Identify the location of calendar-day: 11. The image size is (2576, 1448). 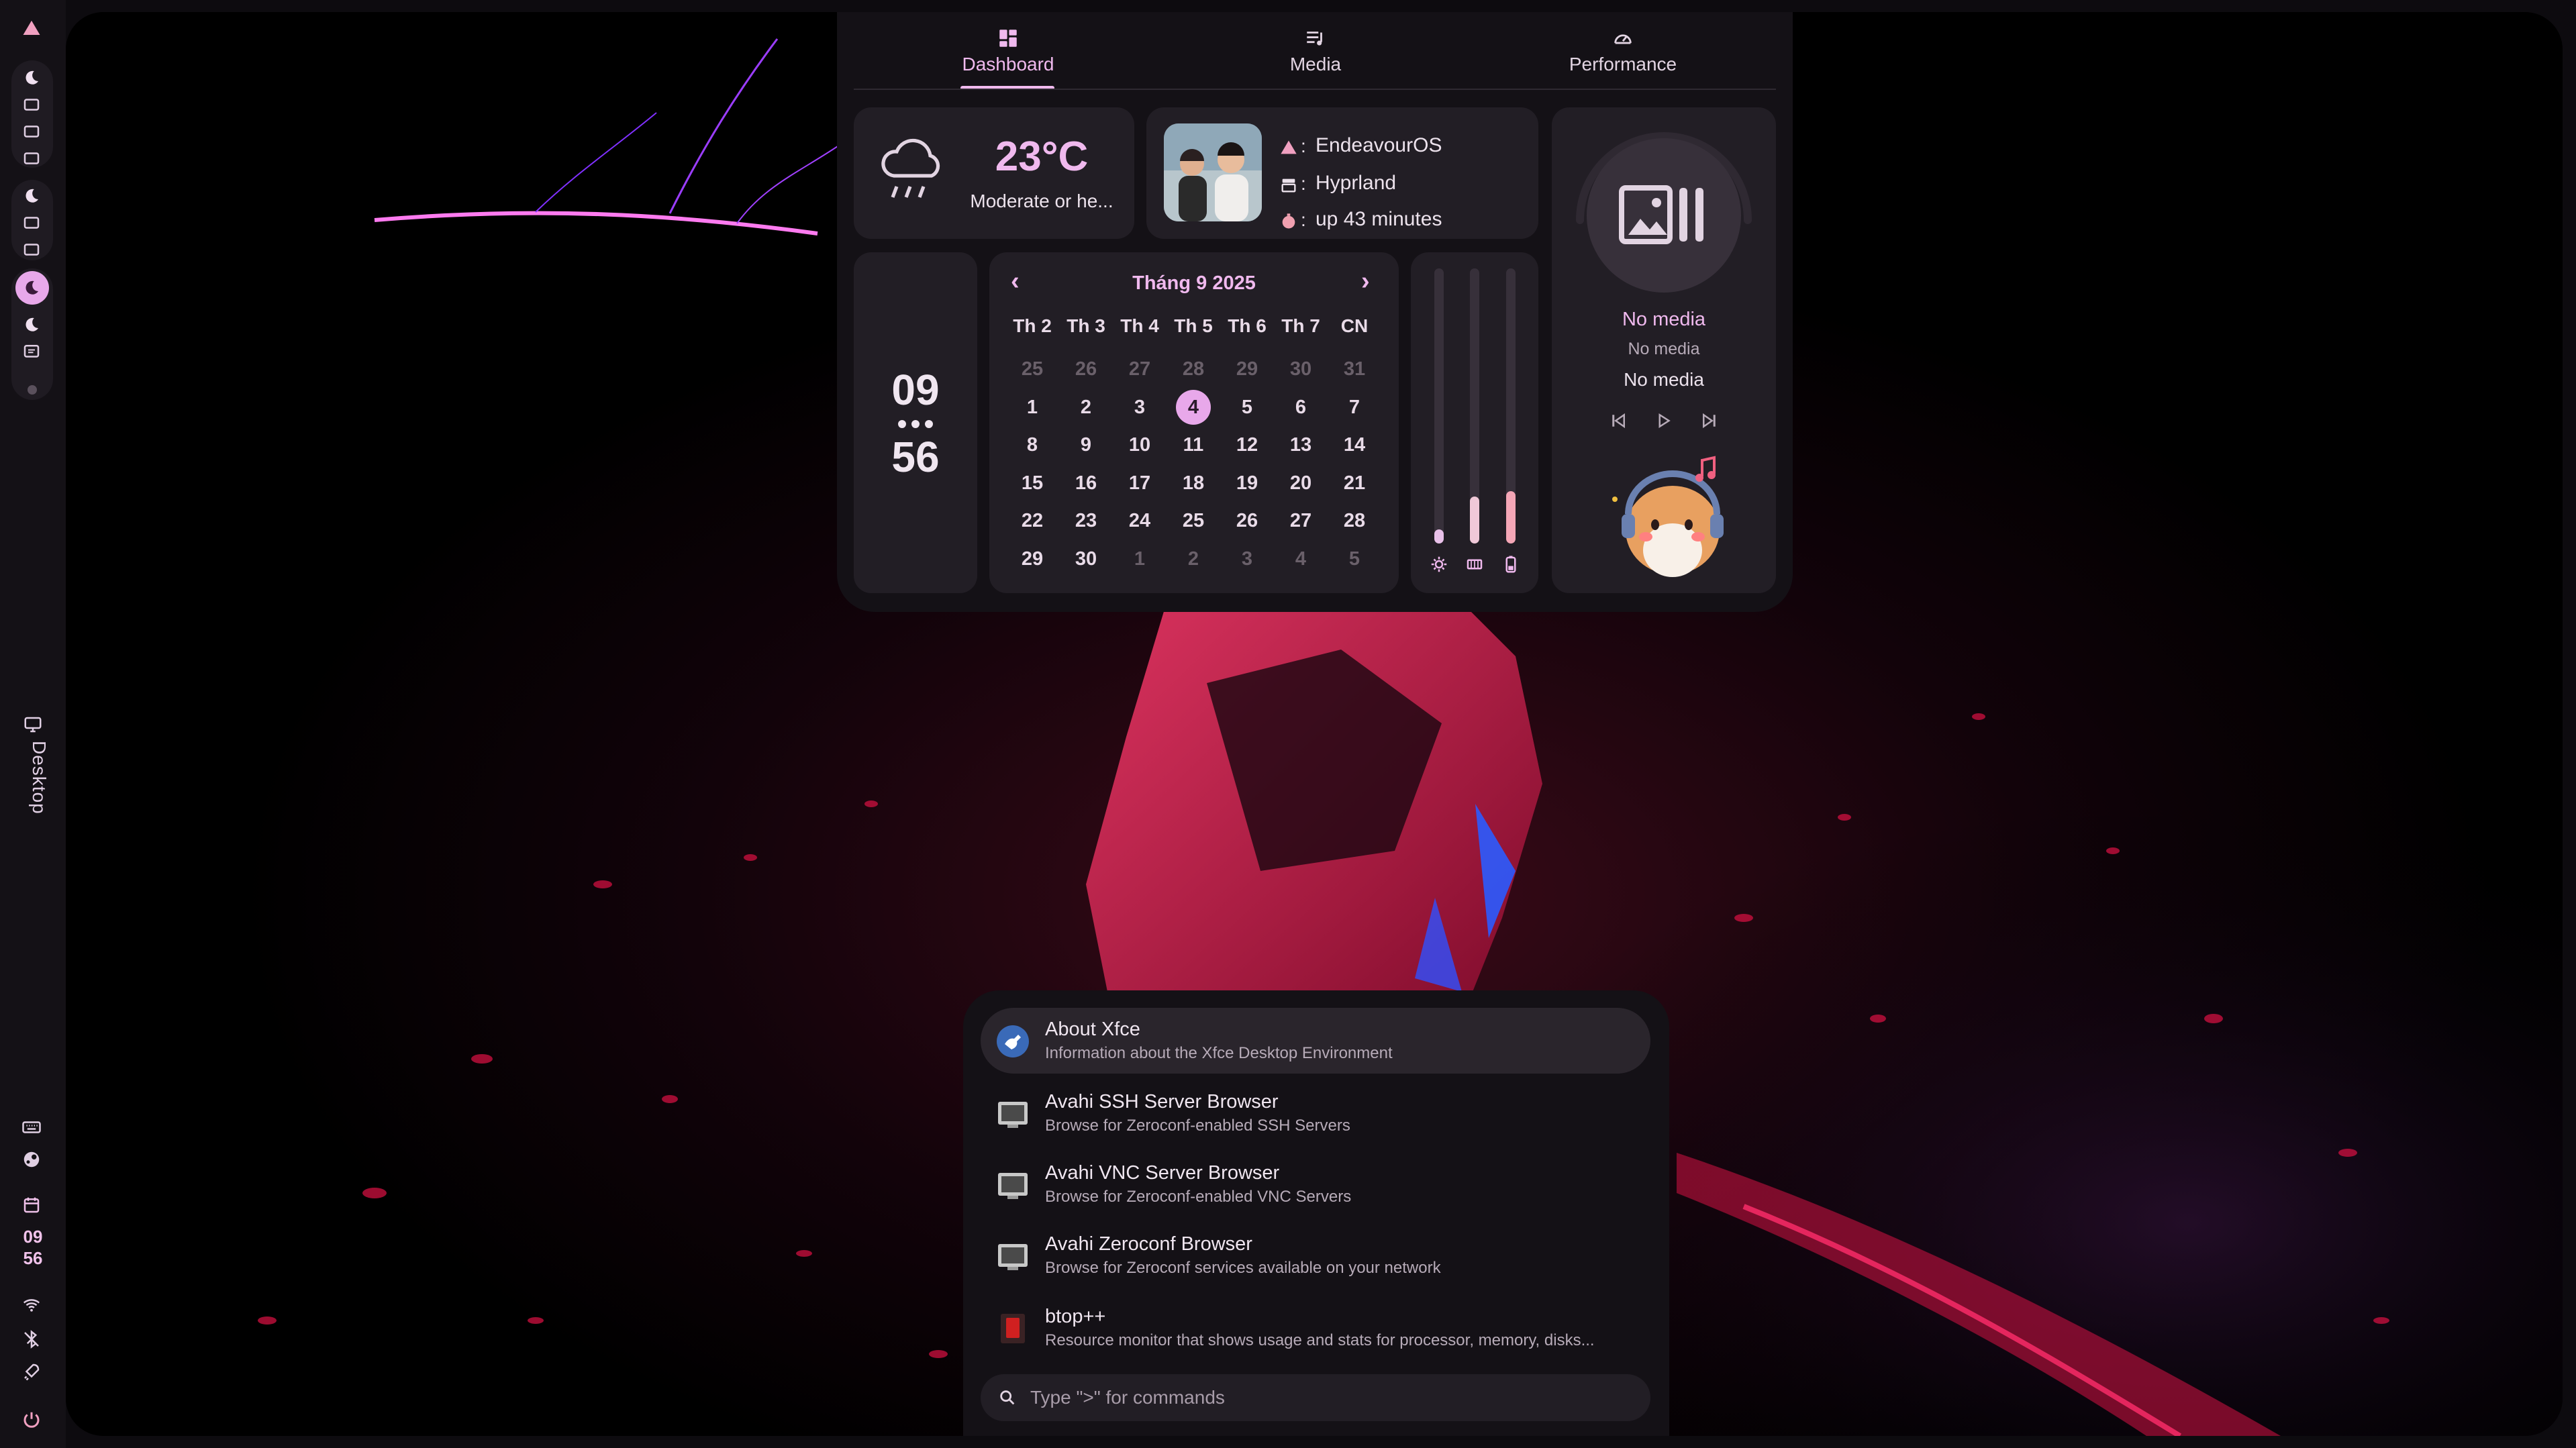
(1193, 445).